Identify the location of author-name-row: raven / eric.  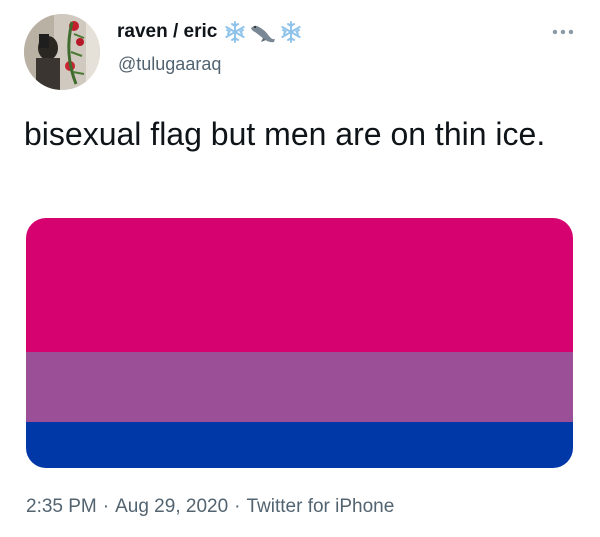
(210, 32).